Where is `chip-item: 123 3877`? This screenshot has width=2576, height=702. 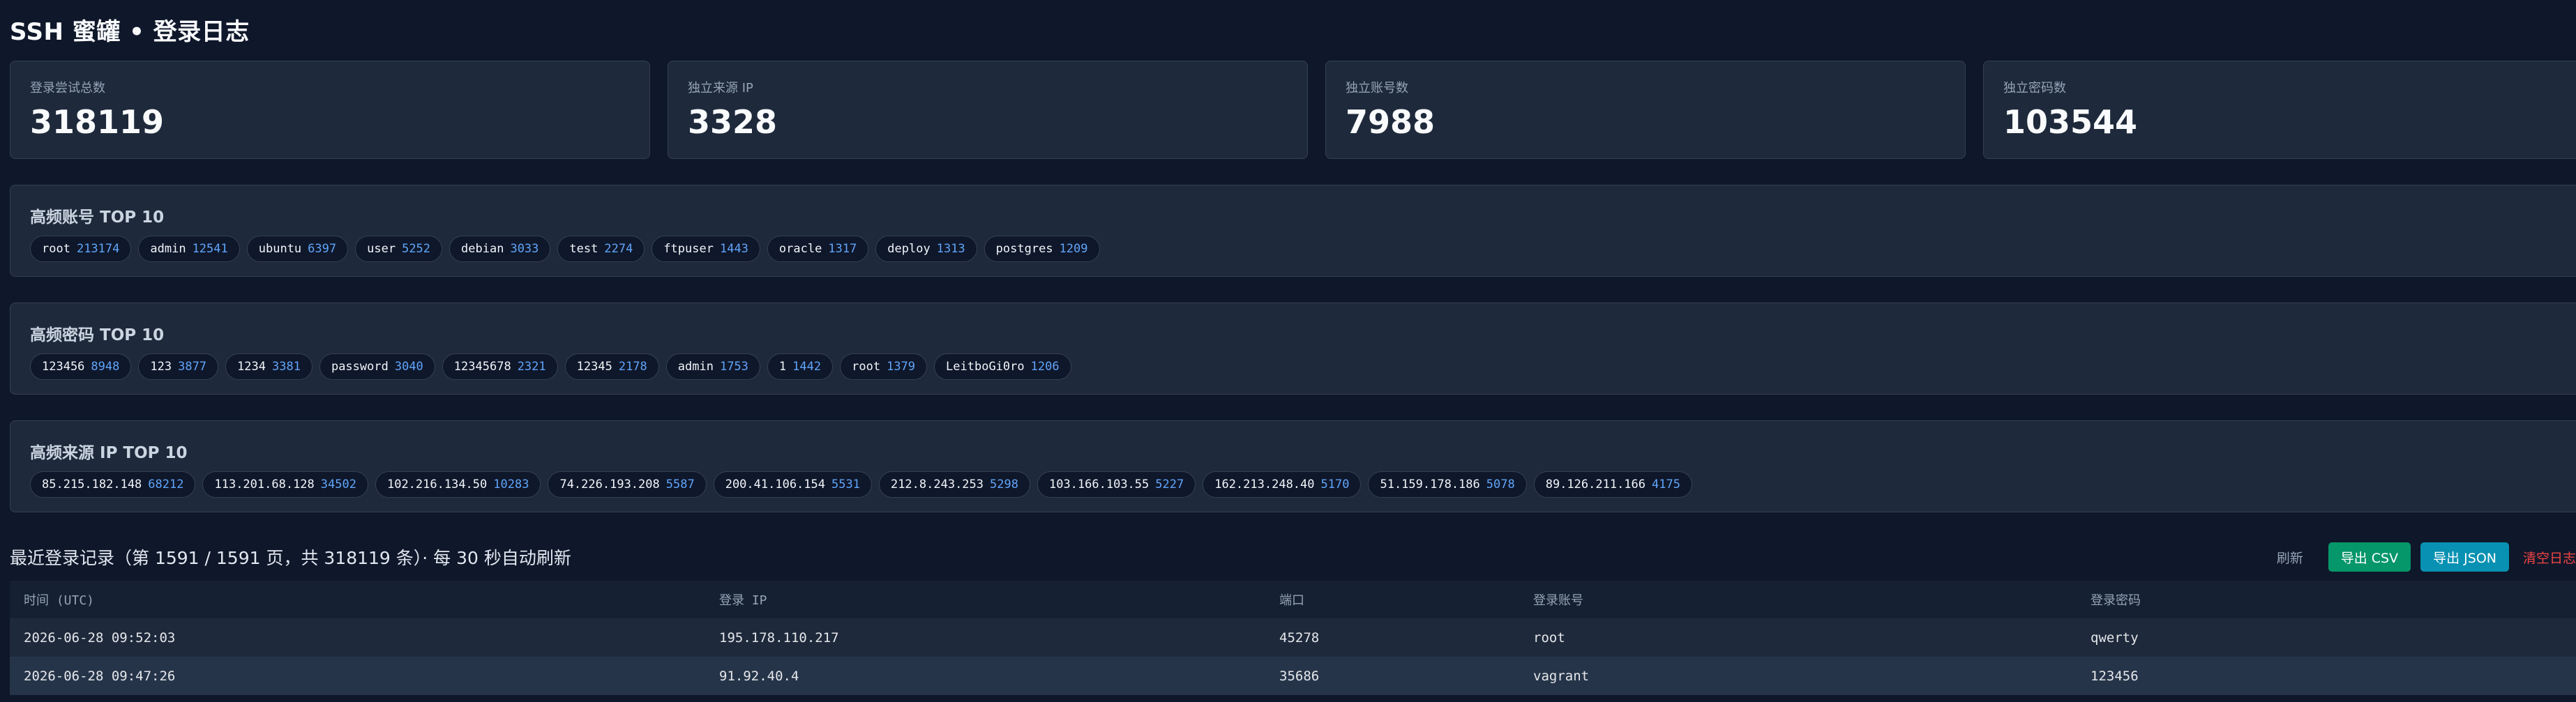 chip-item: 123 3877 is located at coordinates (178, 366).